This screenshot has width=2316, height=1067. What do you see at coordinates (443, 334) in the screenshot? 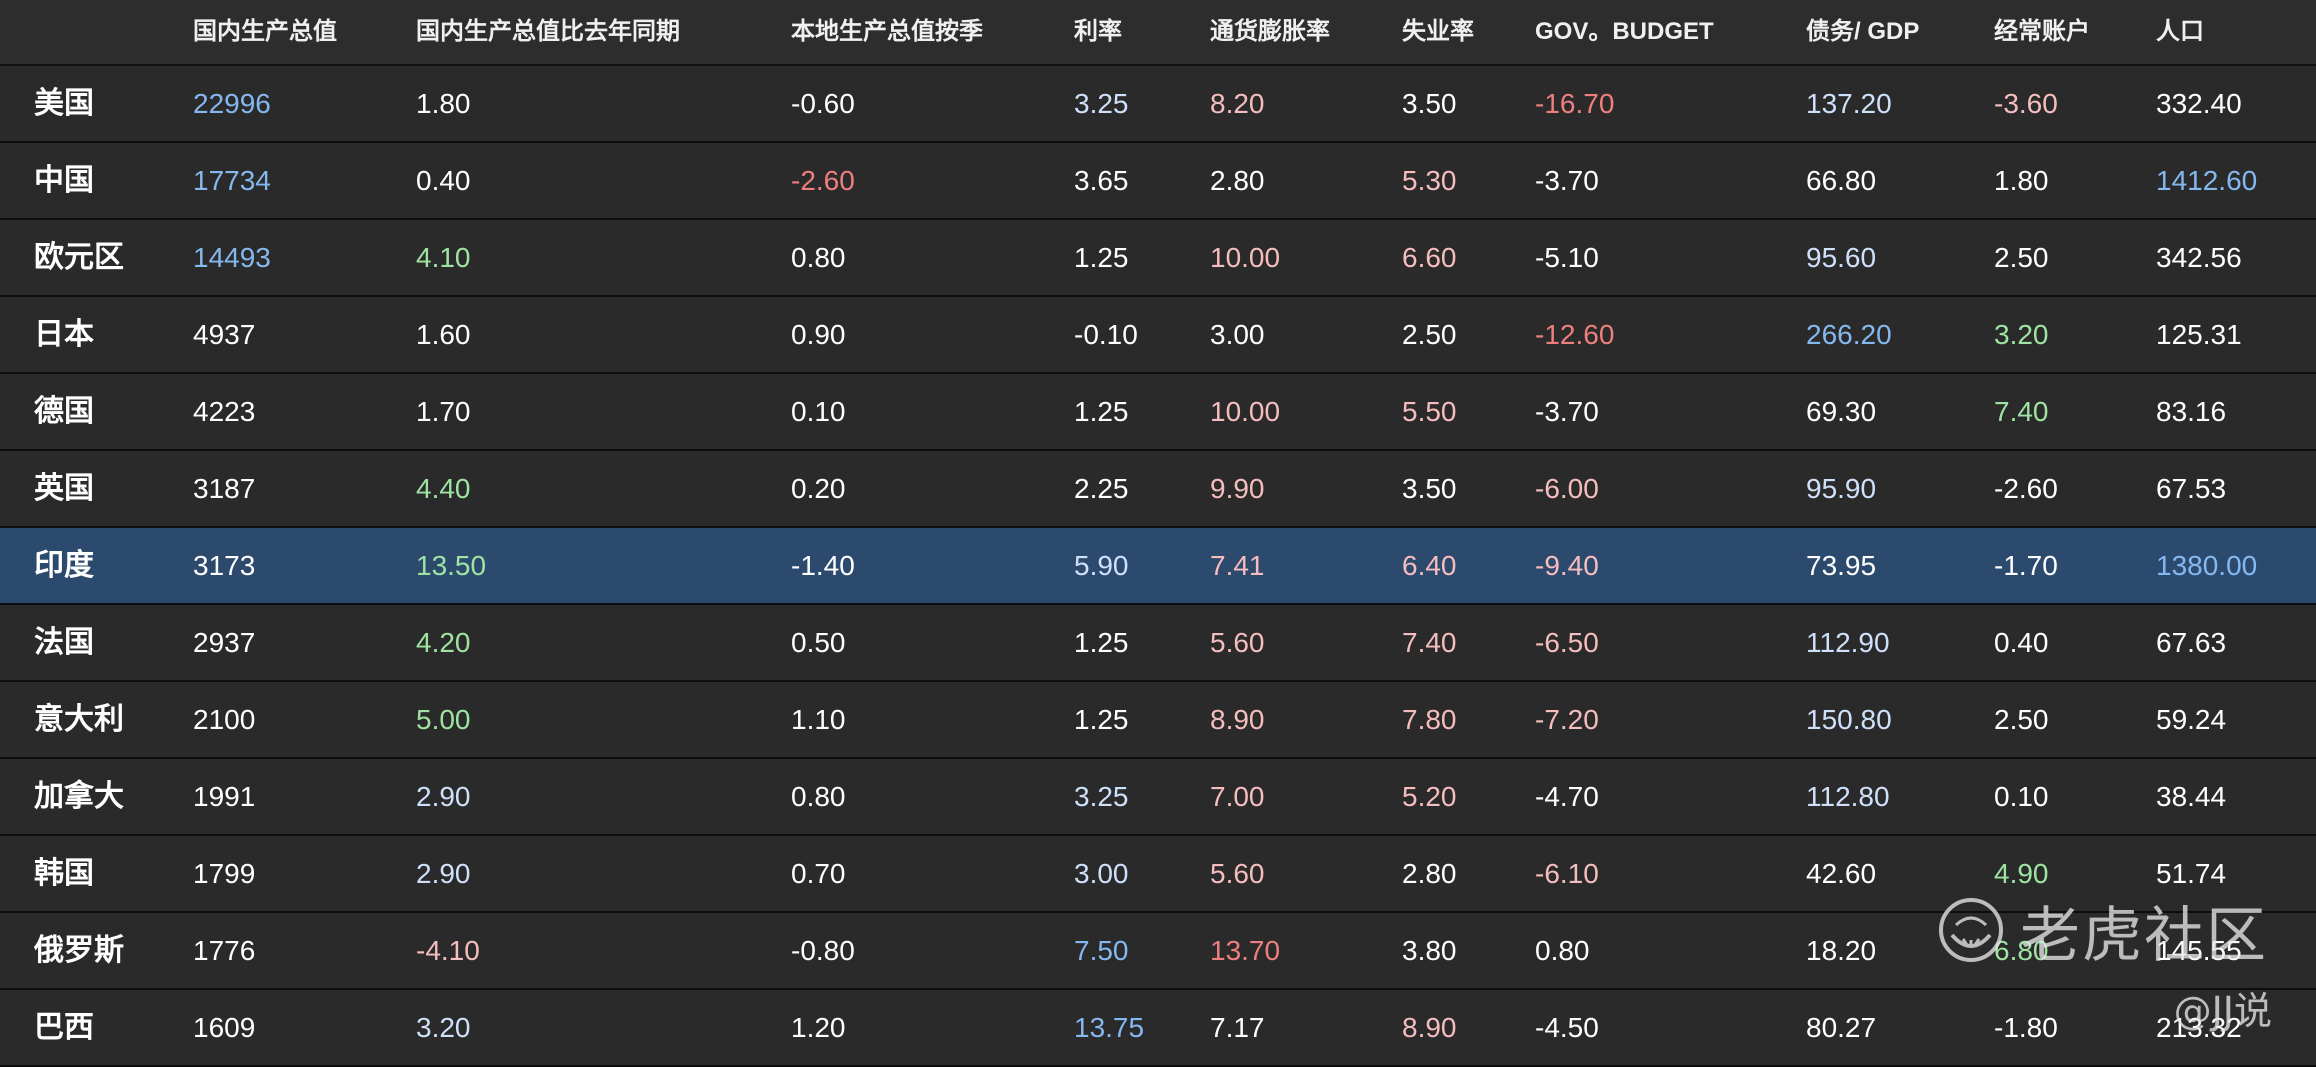
I see `table-cell: 1.60` at bounding box center [443, 334].